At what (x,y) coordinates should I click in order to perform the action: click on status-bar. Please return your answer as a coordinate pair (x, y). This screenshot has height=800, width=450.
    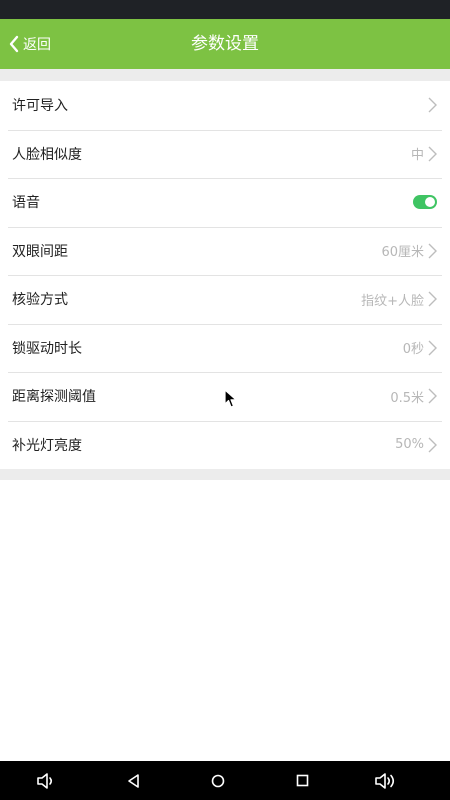
    Looking at the image, I should click on (225, 9).